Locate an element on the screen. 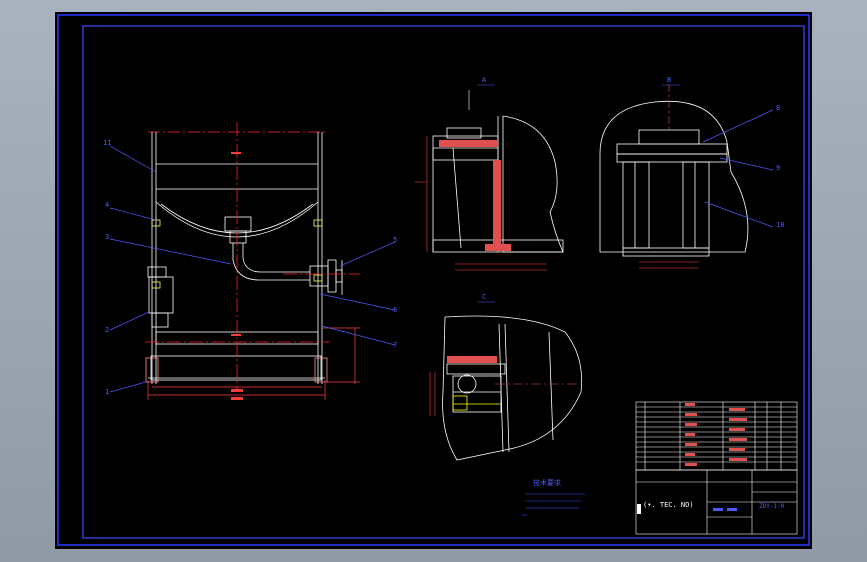 The image size is (867, 562). section-label-c: C is located at coordinates (484, 297).